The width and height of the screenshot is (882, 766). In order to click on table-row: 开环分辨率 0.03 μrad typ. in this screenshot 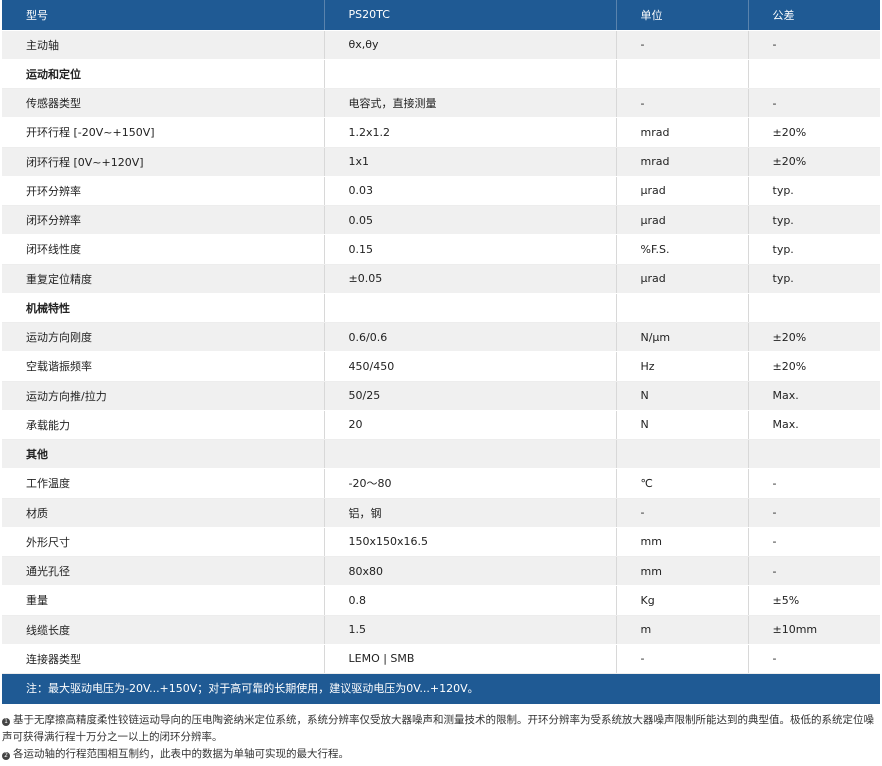, I will do `click(441, 191)`.